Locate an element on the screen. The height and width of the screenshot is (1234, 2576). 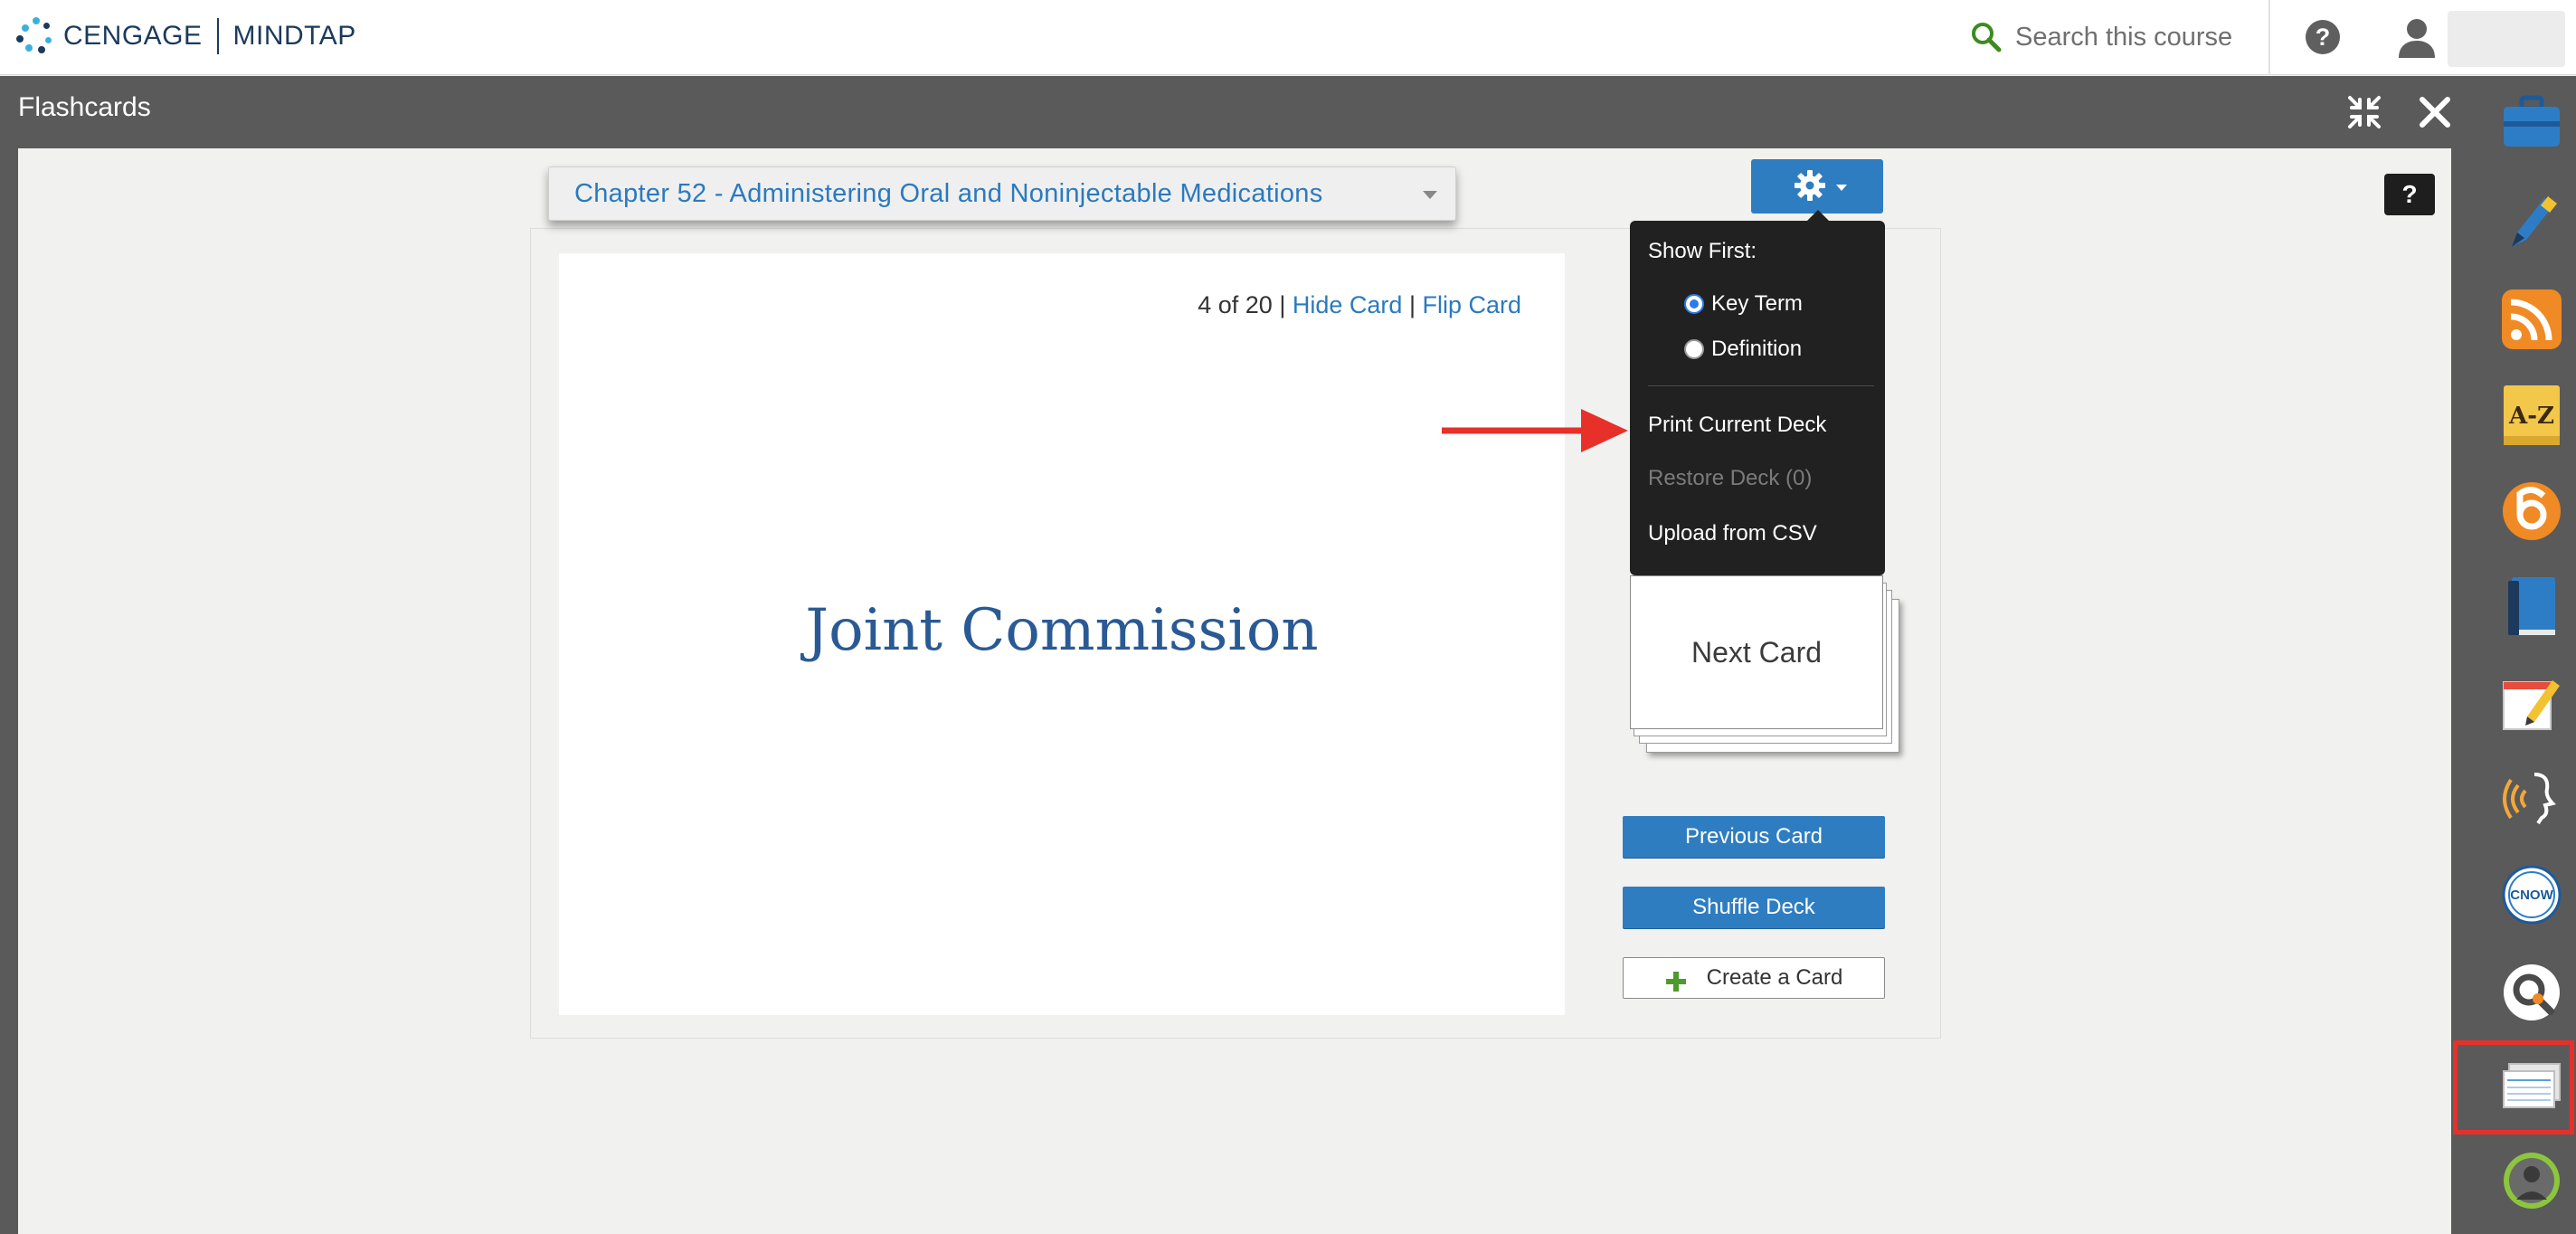
brand-mindtap: MINDTAP is located at coordinates (294, 36).